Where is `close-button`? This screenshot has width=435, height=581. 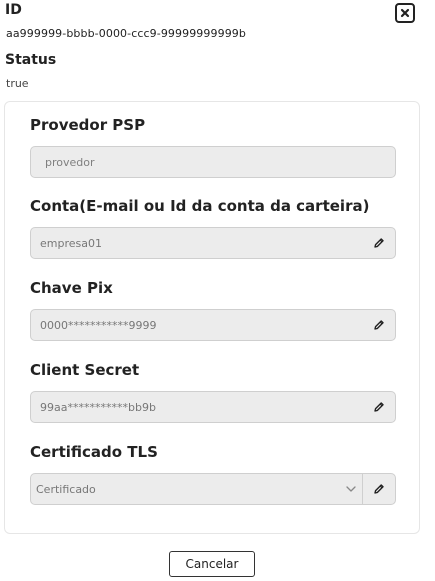 close-button is located at coordinates (405, 13).